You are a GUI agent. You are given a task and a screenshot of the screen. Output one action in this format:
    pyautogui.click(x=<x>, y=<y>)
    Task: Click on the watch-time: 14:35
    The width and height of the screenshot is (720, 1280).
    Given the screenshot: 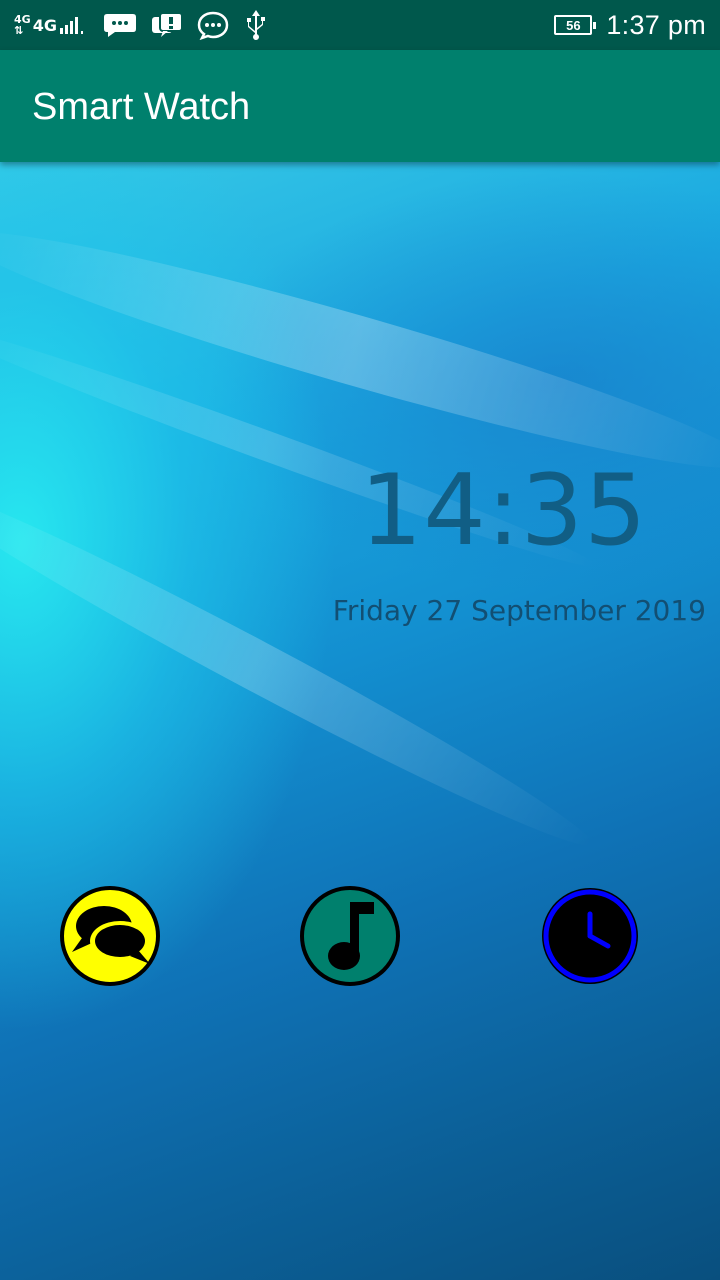 What is the action you would take?
    pyautogui.click(x=504, y=511)
    